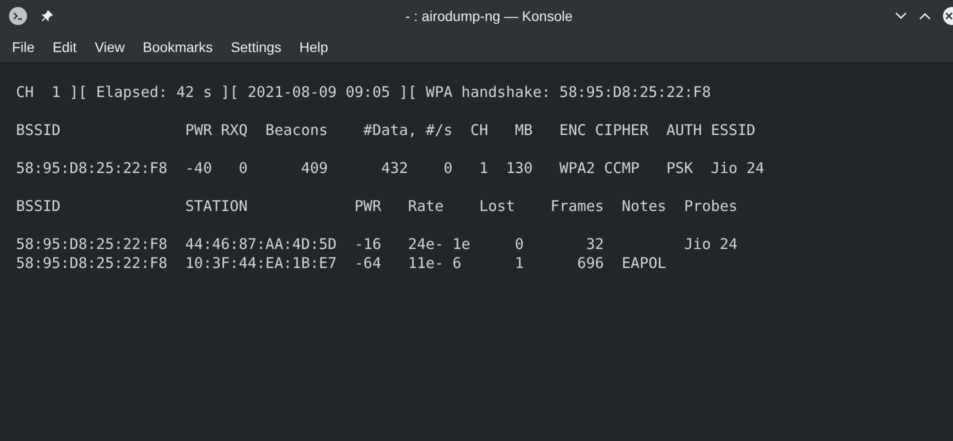  Describe the element at coordinates (925, 16) in the screenshot. I see `maximize-icon` at that location.